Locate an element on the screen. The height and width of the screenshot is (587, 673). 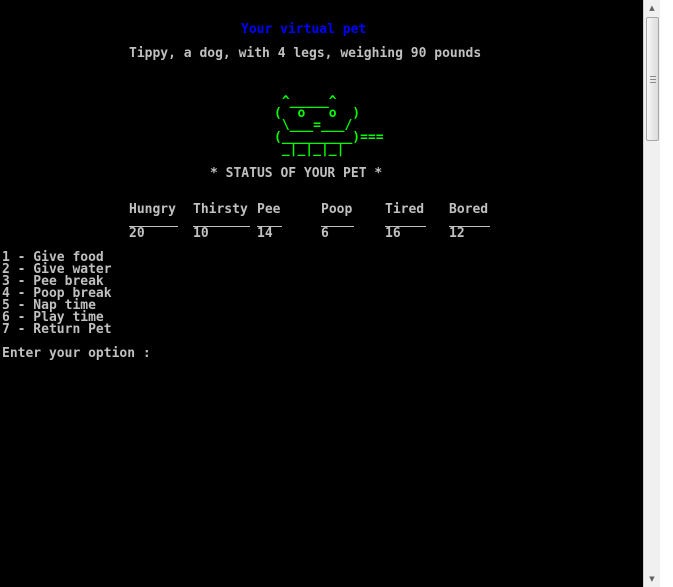
grip-icon is located at coordinates (653, 80).